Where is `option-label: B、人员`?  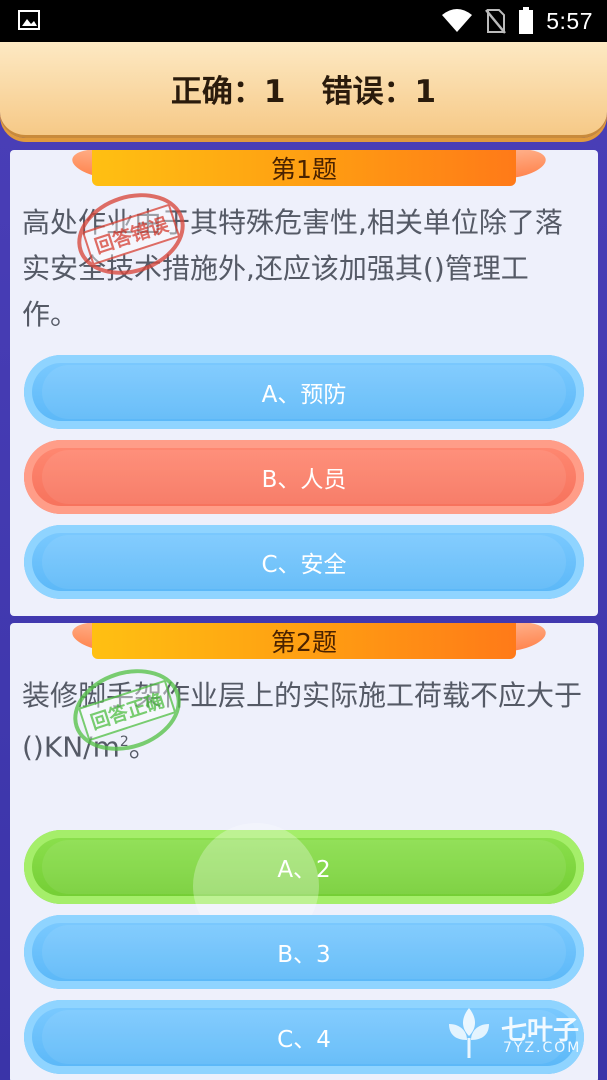
option-label: B、人员 is located at coordinates (304, 480).